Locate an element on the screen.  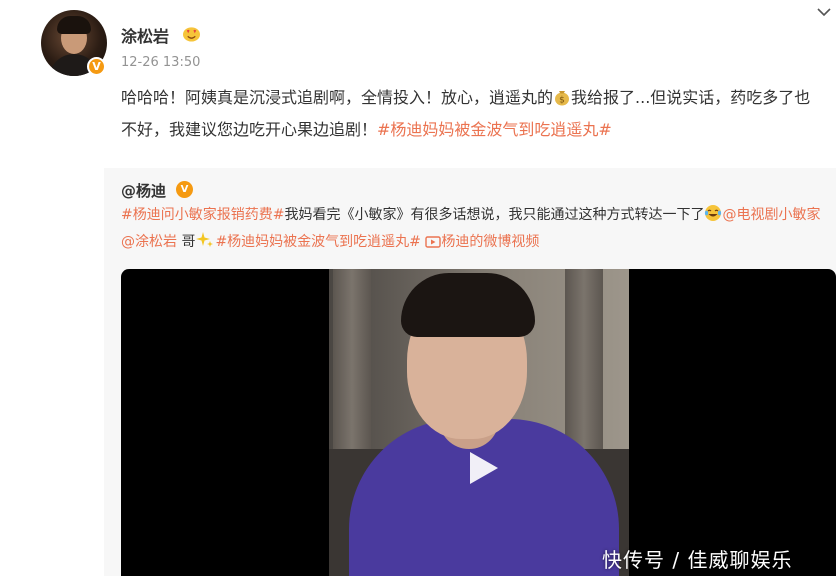
avatar-hair is located at coordinates (74, 25).